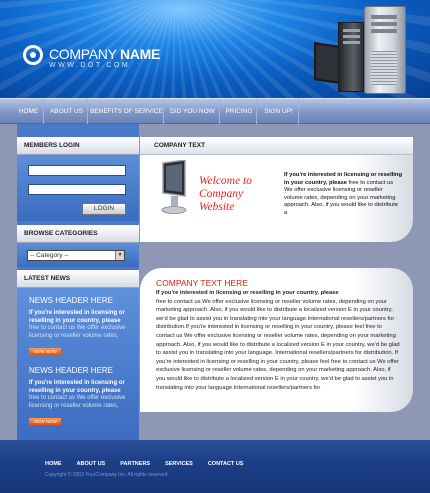  Describe the element at coordinates (78, 279) in the screenshot. I see `latest-news-heading: LATEST NEWS` at that location.